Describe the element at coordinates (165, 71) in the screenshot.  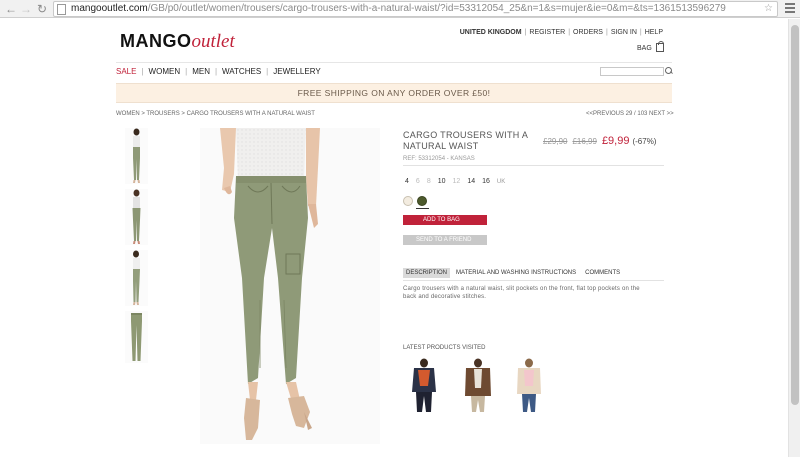
I see `nav-item-women: WOMEN` at that location.